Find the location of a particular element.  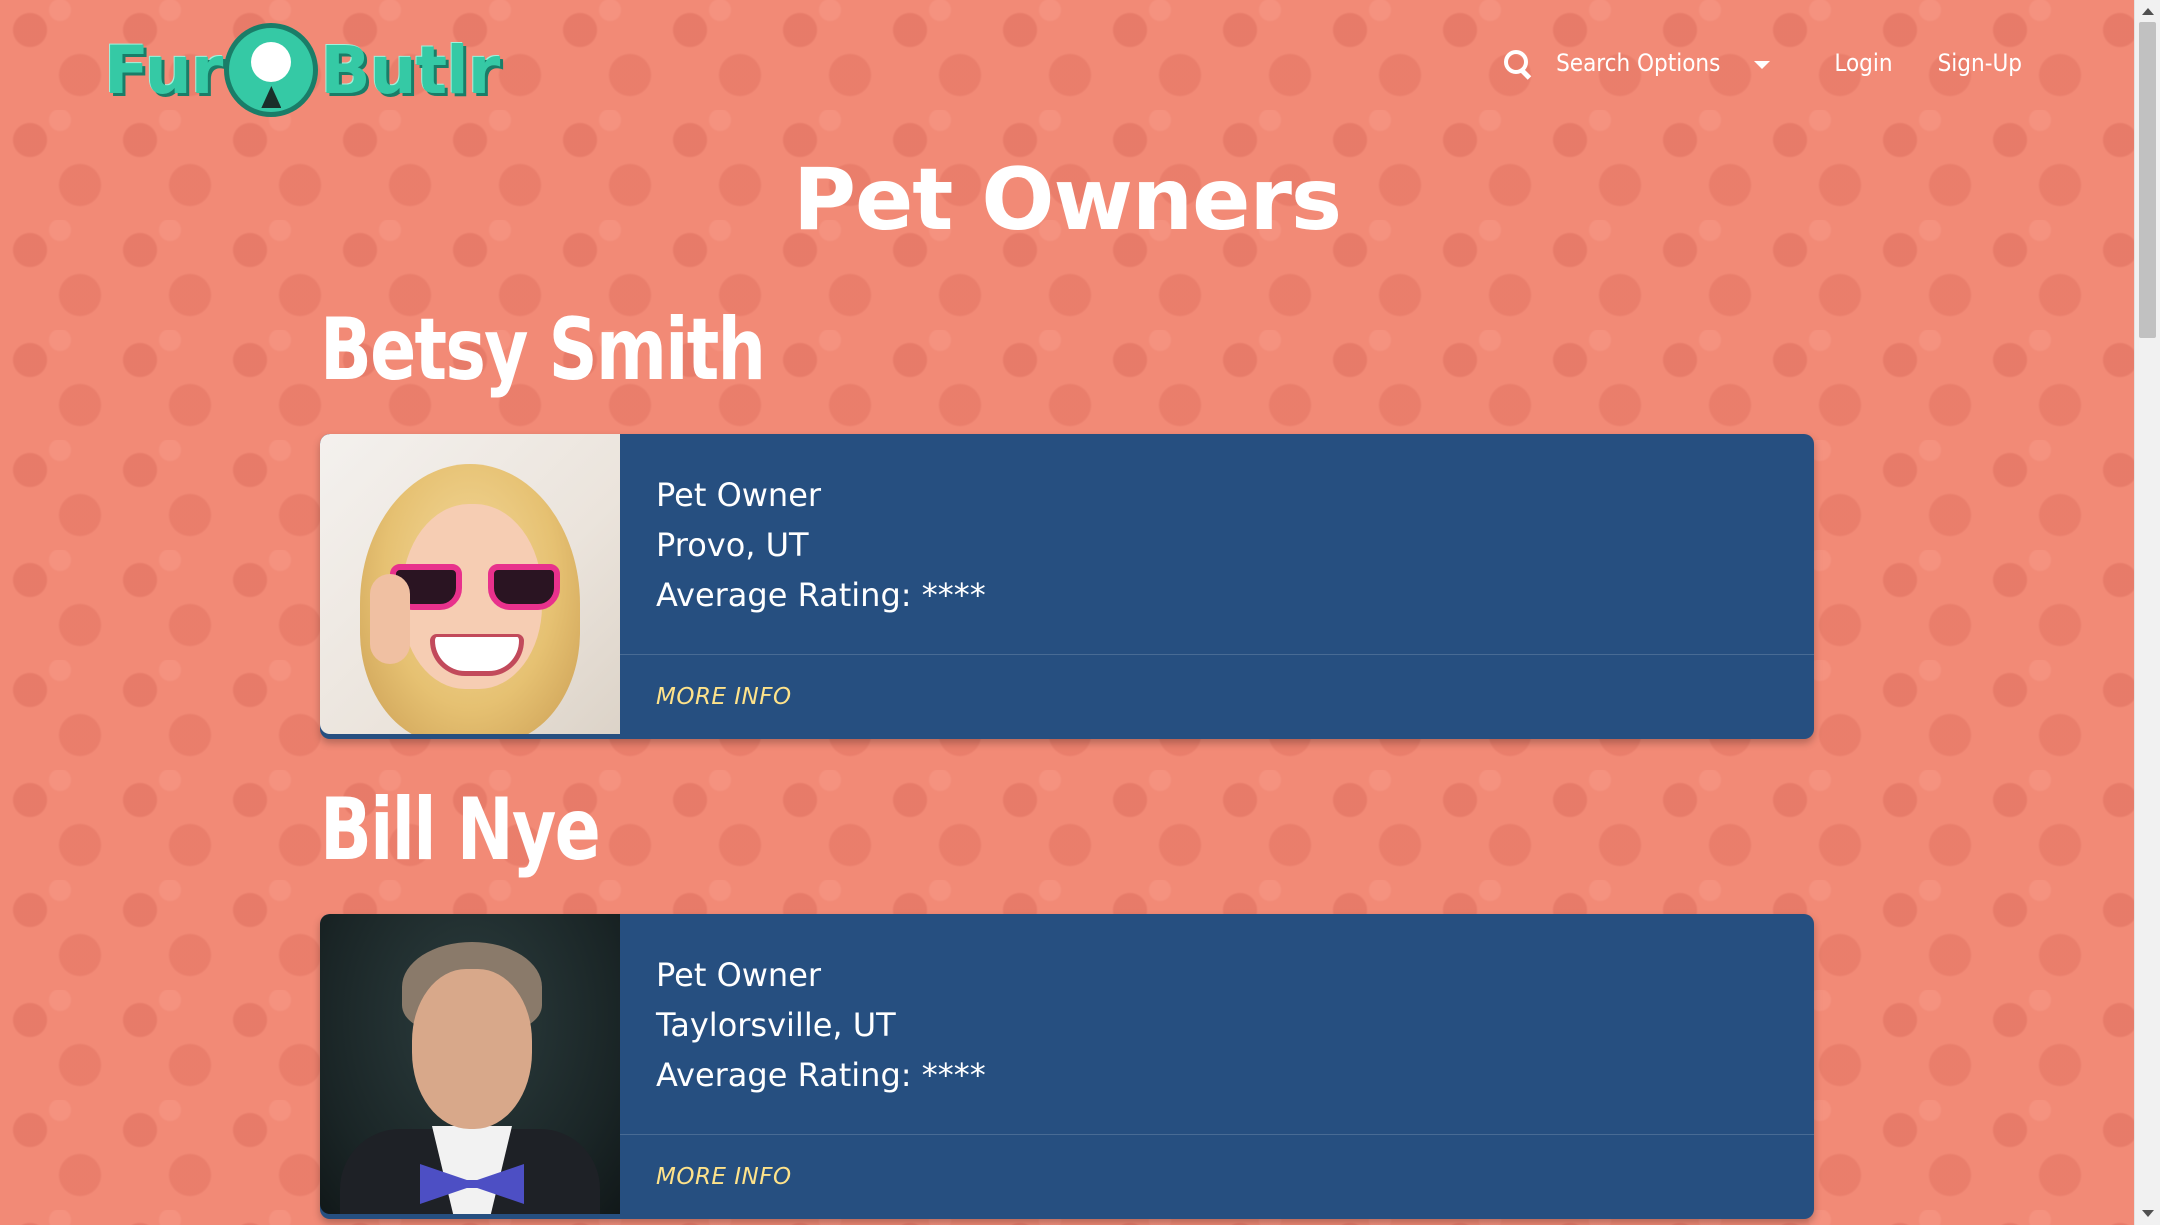

page-title: Pet Owners is located at coordinates (1067, 200).